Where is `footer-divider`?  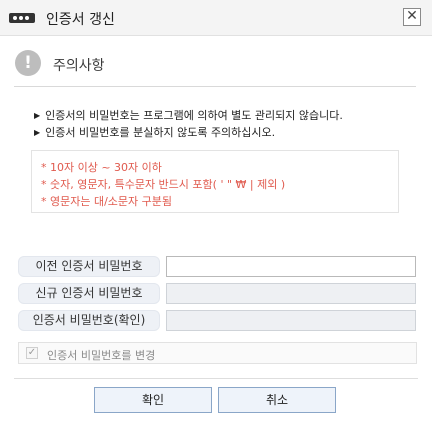
footer-divider is located at coordinates (216, 378).